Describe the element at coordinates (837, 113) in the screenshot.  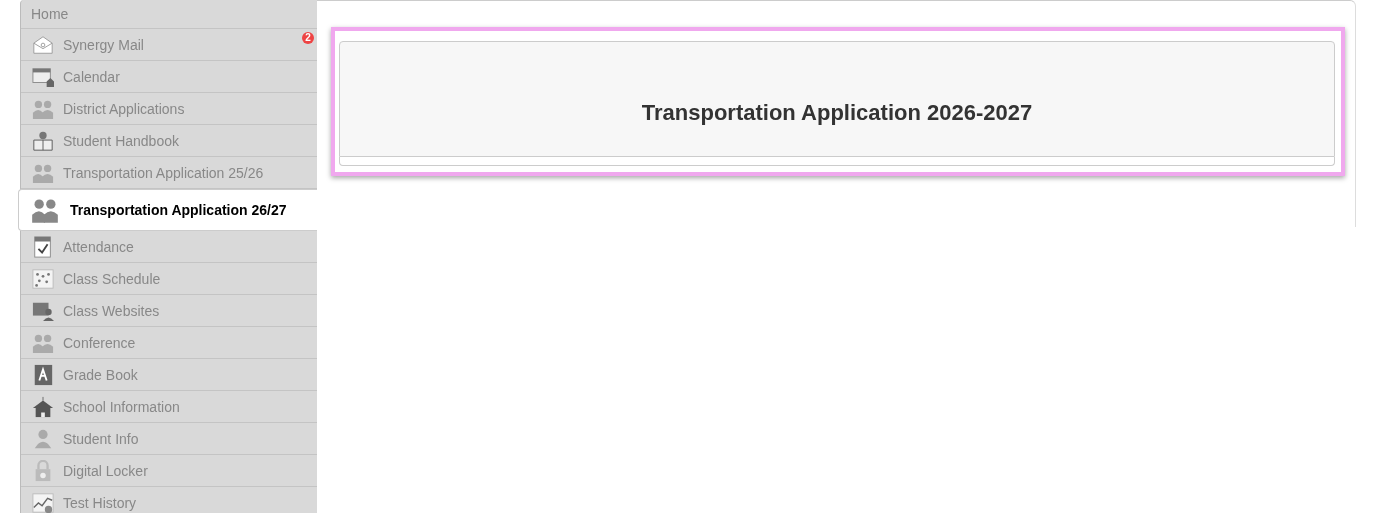
I see `page-title: Transportation Application 2026-2027` at that location.